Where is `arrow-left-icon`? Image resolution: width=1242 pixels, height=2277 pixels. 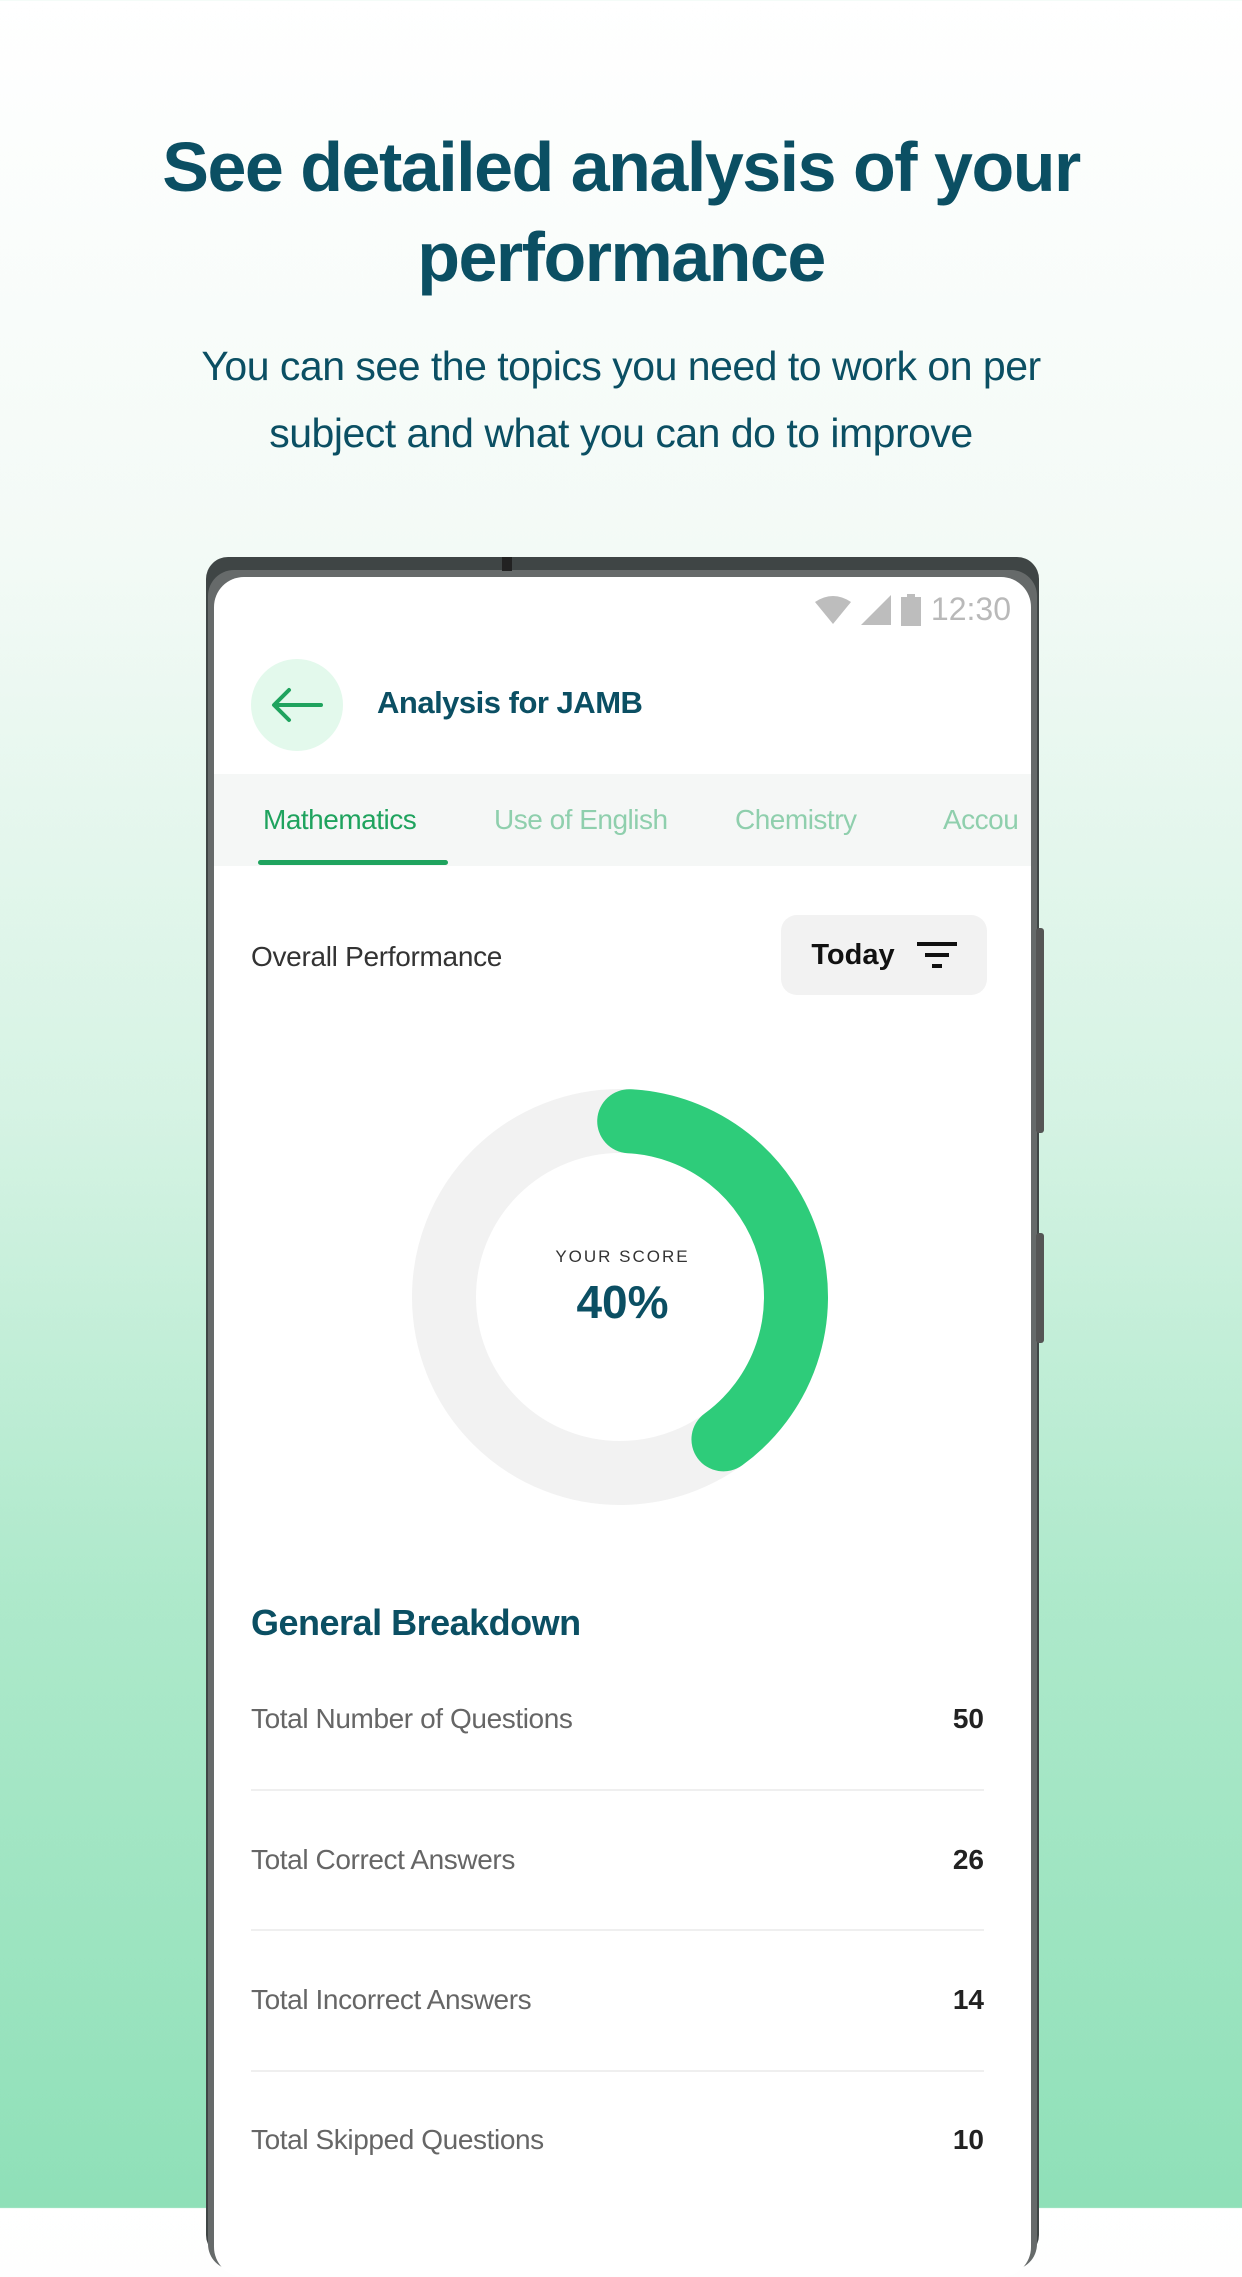 arrow-left-icon is located at coordinates (297, 705).